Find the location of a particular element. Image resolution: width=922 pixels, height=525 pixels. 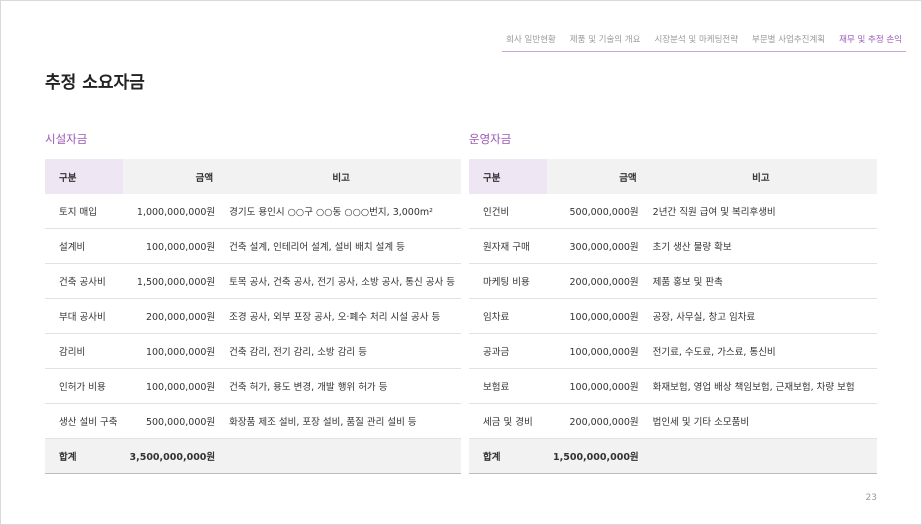

table-row: 세금 및 경비 200,000,000원 법인세 및 기타 소모품비 is located at coordinates (673, 421).